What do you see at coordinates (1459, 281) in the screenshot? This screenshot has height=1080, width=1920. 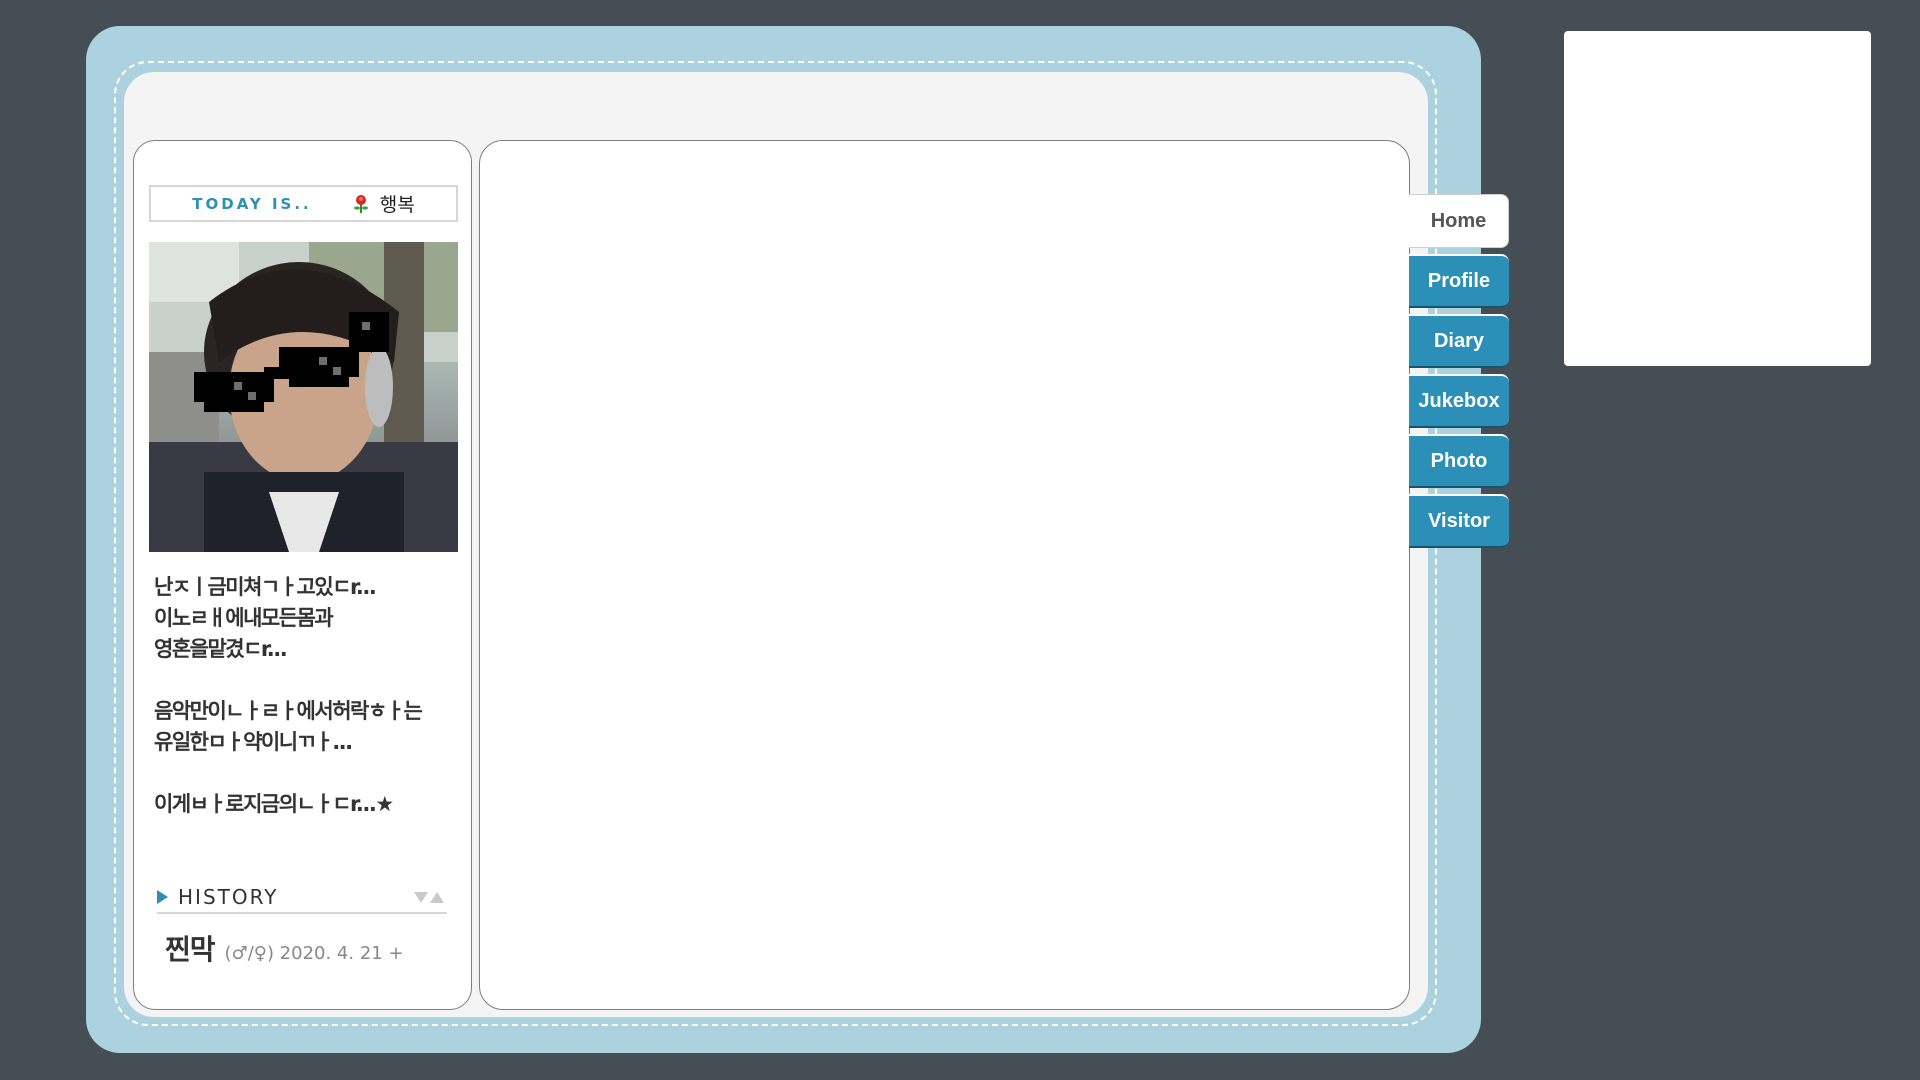 I see `tab-profile: Profile` at bounding box center [1459, 281].